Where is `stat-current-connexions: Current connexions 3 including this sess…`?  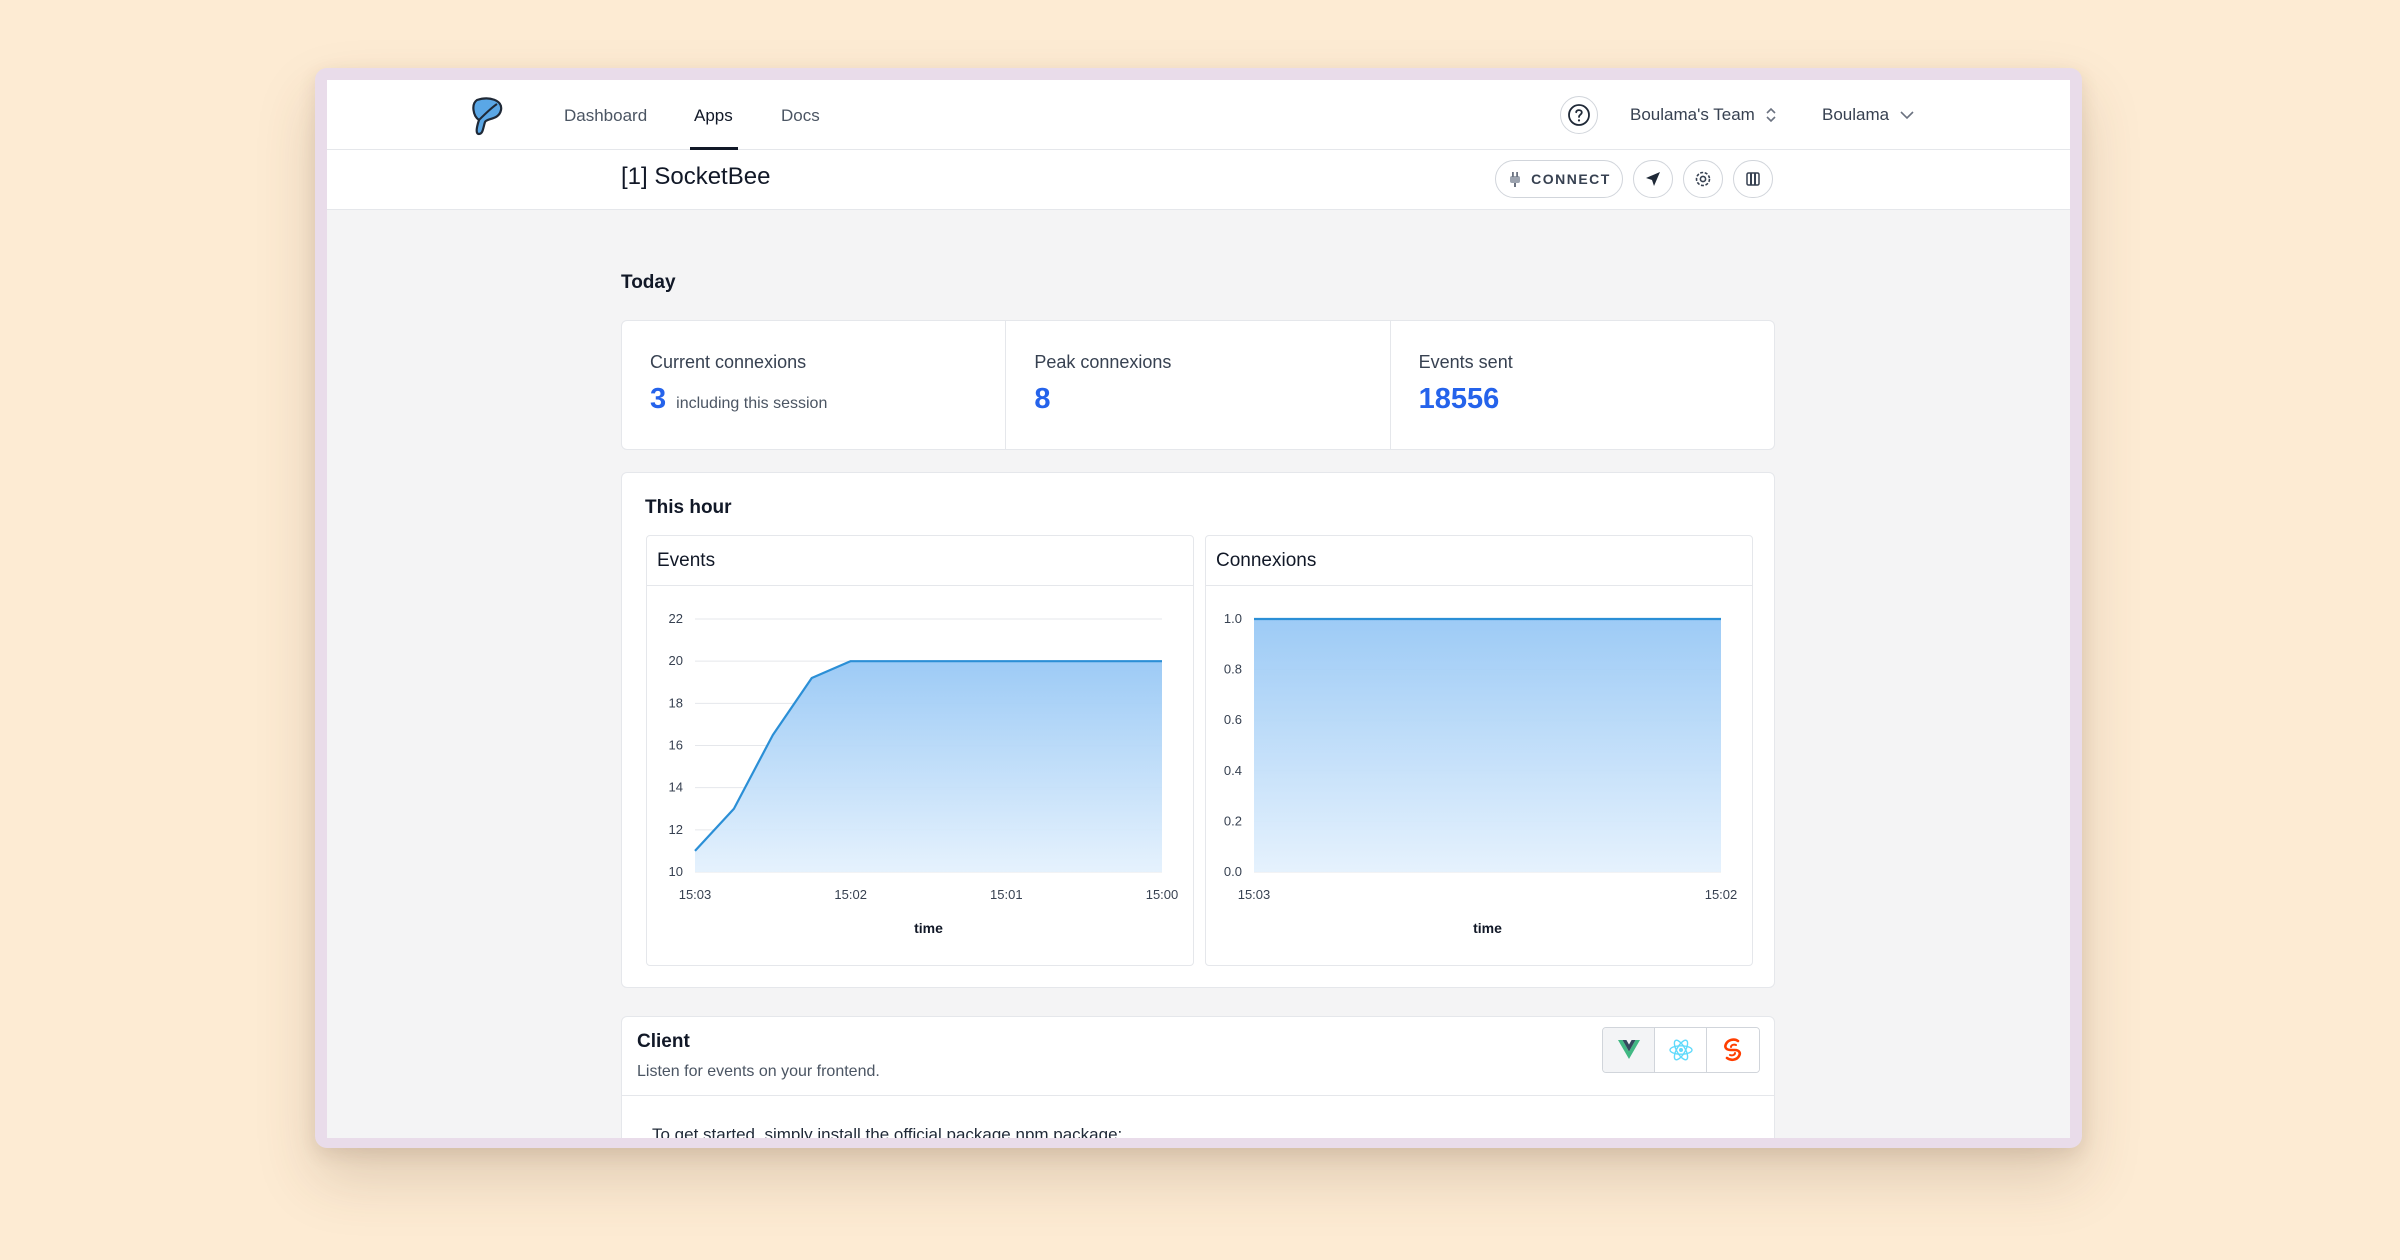
stat-current-connexions: Current connexions 3 including this sess… is located at coordinates (814, 385).